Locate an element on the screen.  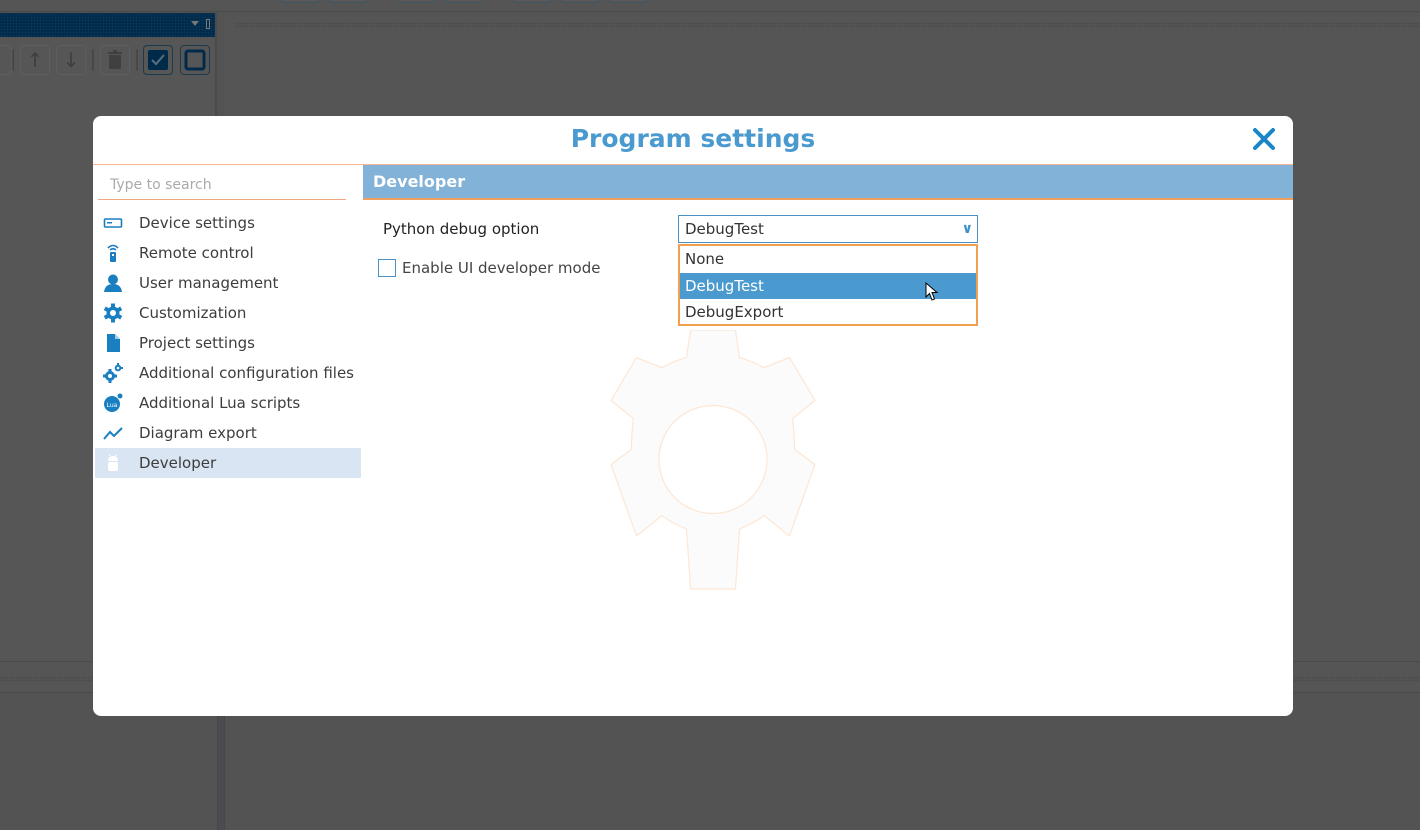
sidebar-item-label: Customization is located at coordinates (193, 313).